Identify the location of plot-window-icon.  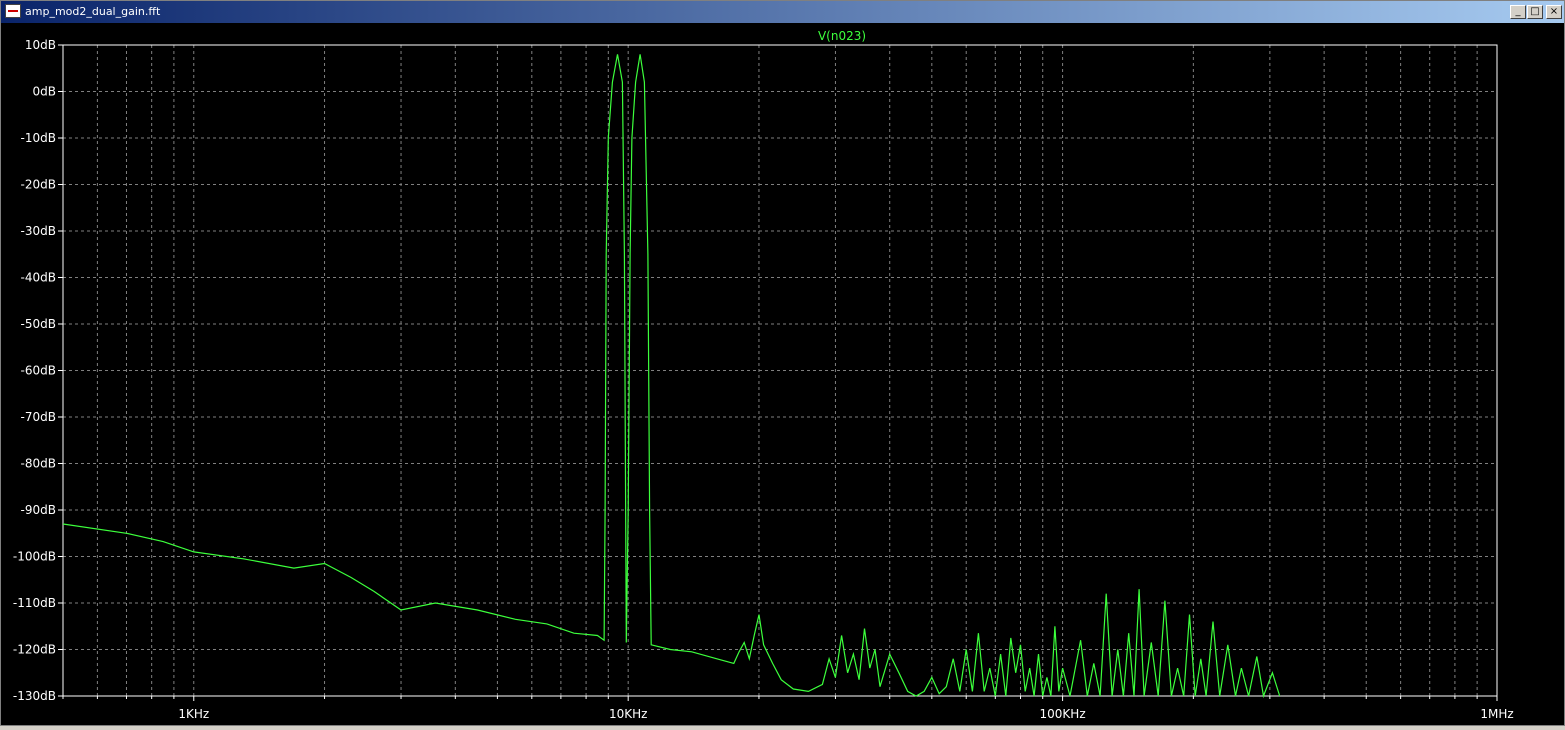
(13, 11).